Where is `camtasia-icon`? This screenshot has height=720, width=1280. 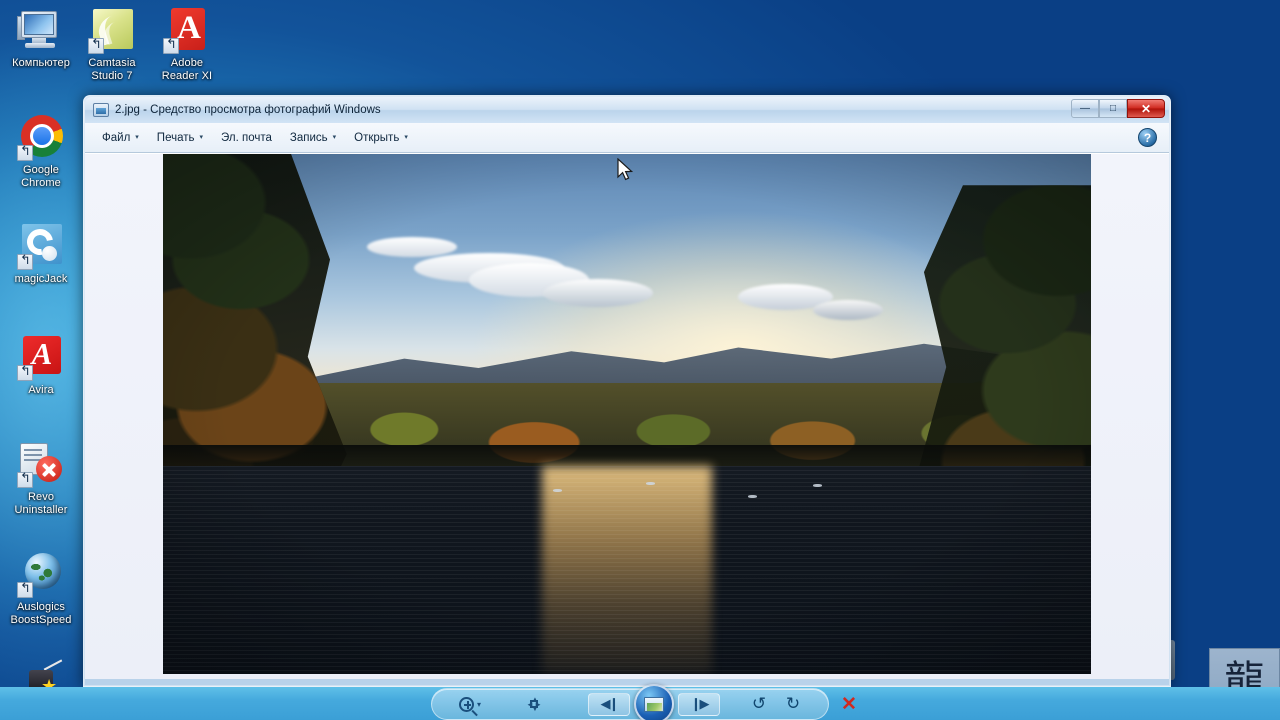
camtasia-icon is located at coordinates (112, 30).